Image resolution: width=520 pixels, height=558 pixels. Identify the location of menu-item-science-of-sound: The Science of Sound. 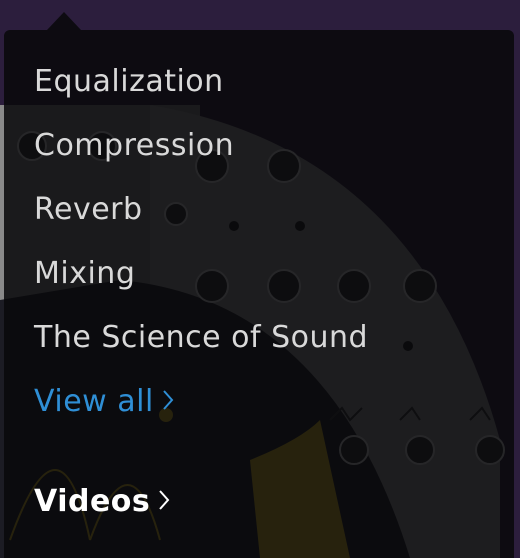
(201, 342).